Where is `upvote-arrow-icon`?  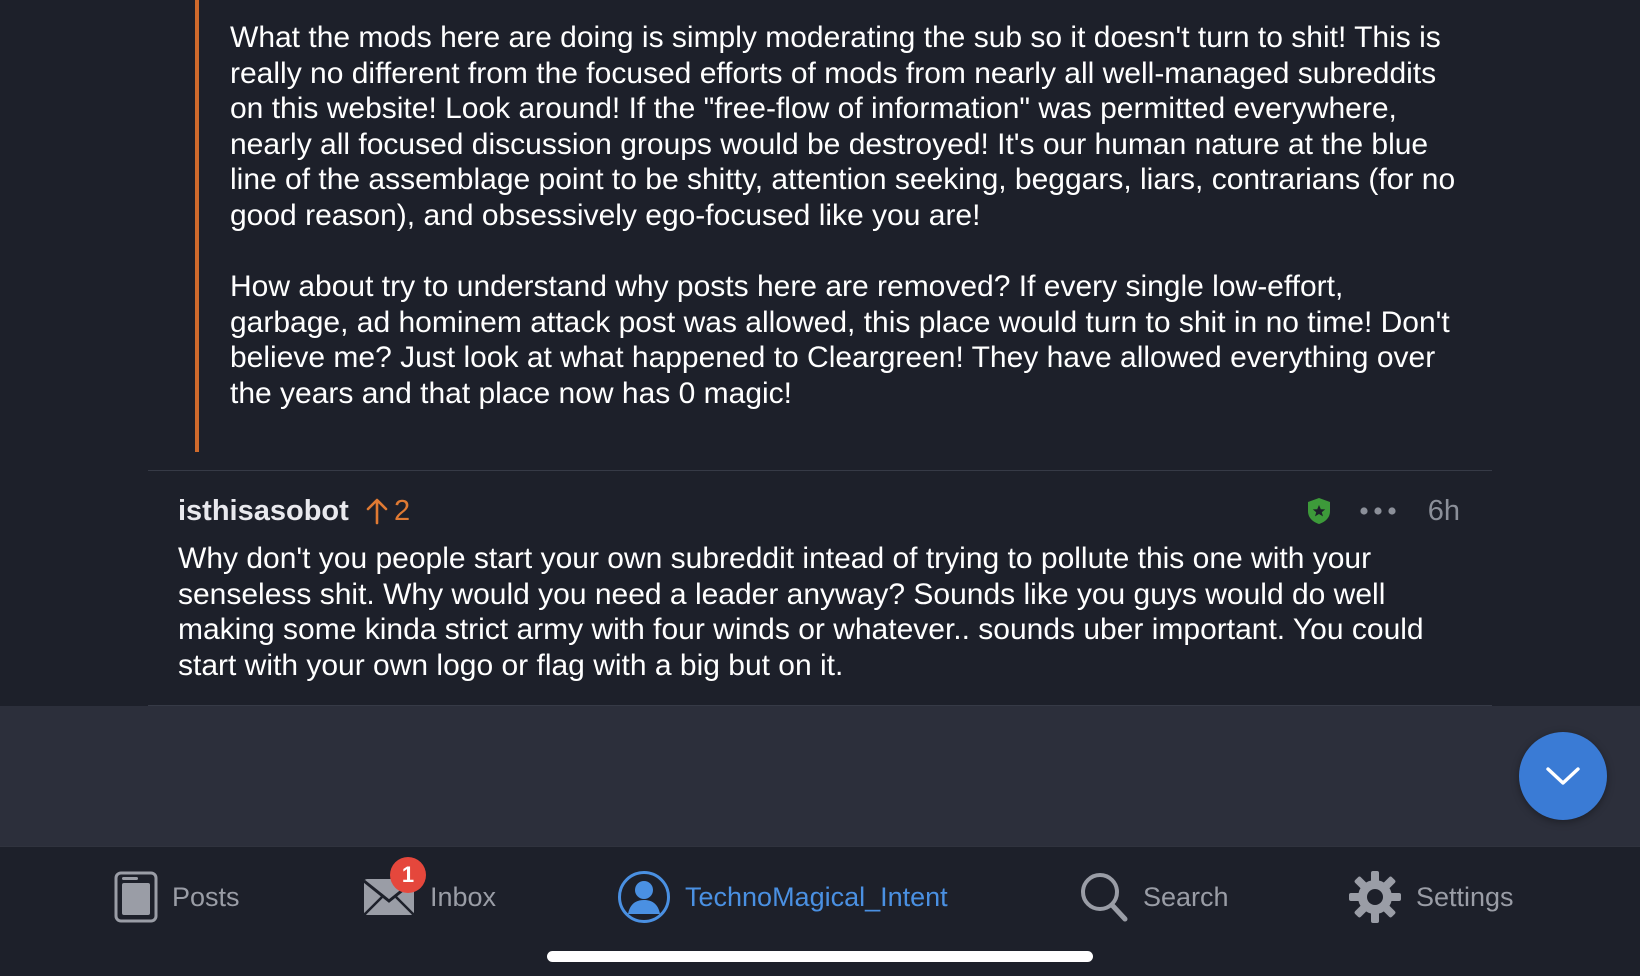
upvote-arrow-icon is located at coordinates (377, 511).